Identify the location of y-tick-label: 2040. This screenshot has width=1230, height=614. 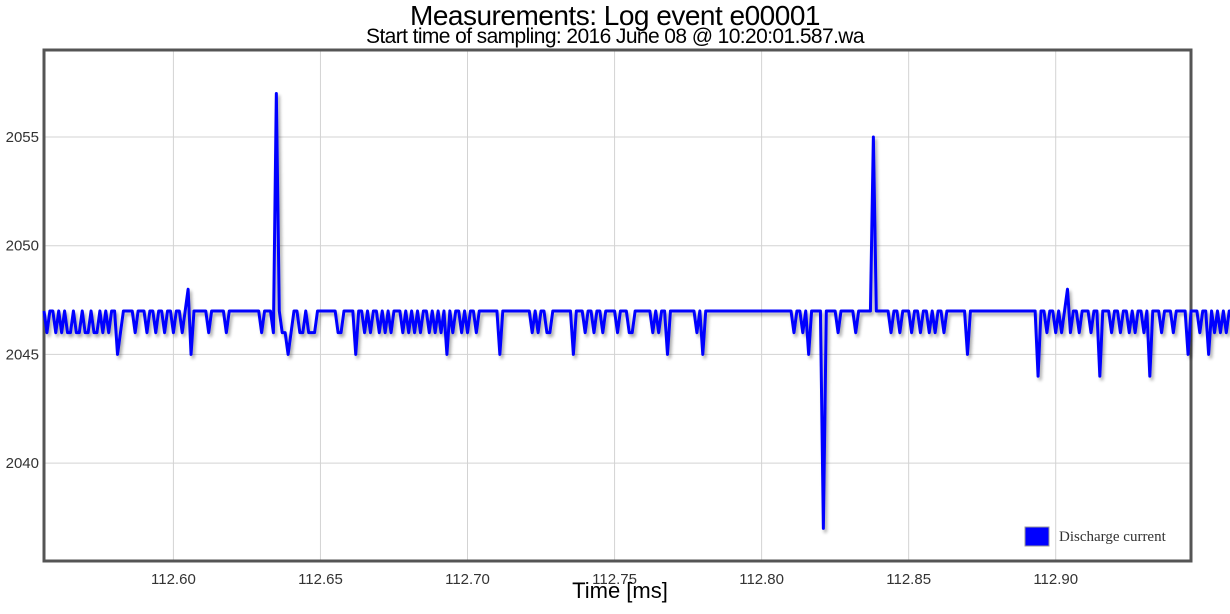
(22, 463).